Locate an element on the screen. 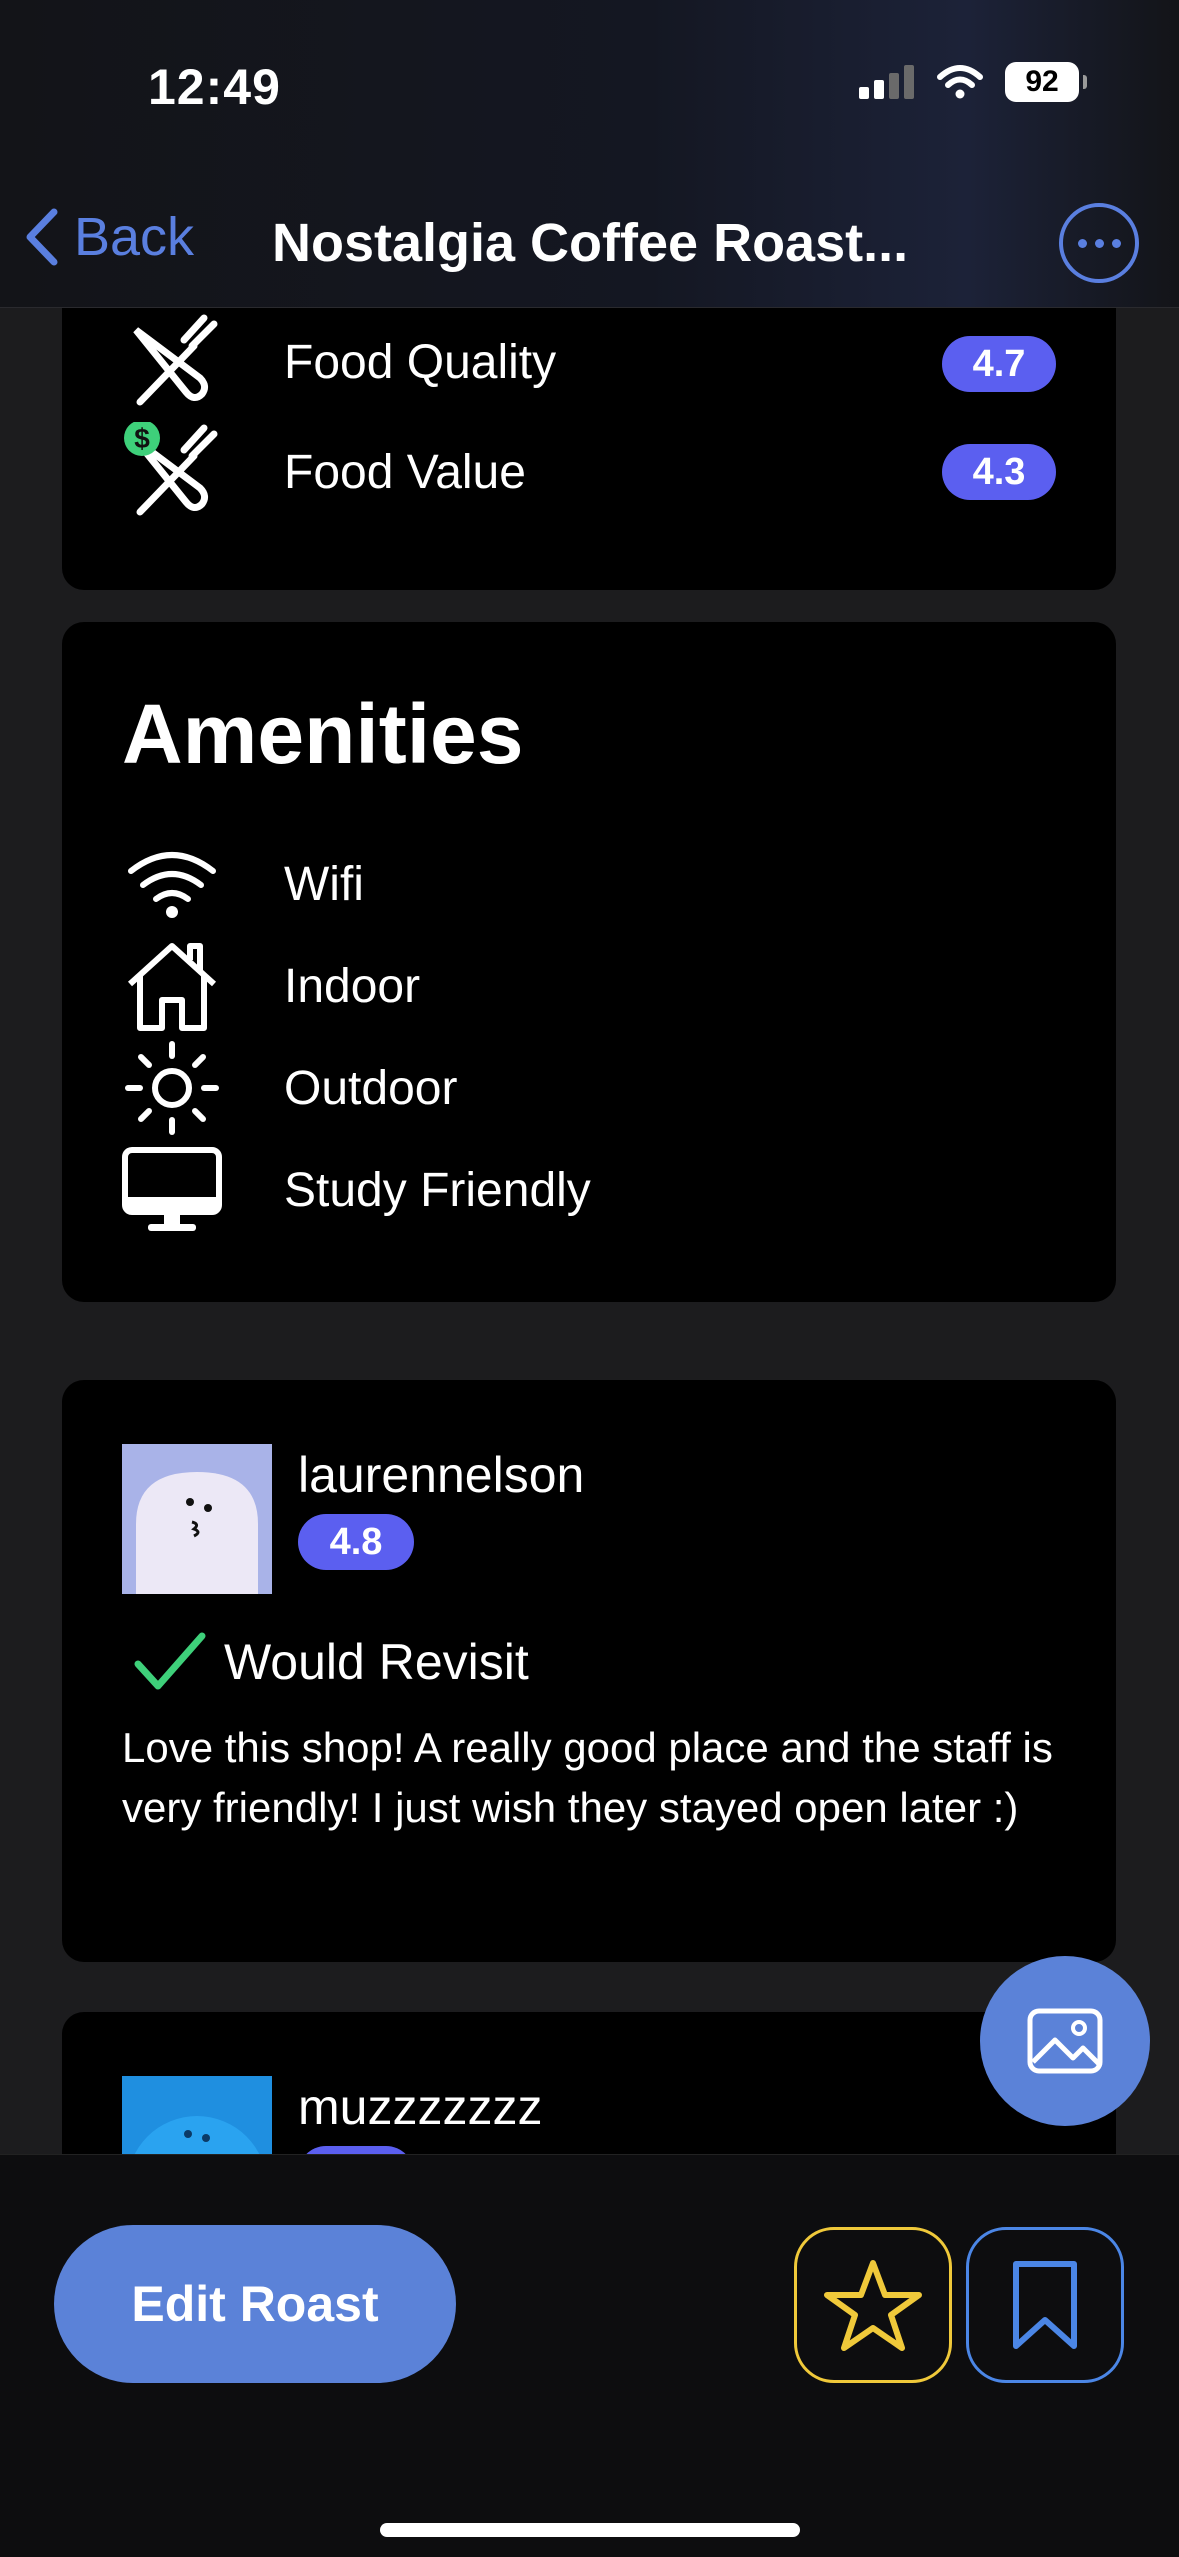  amenity-label: Indoor is located at coordinates (352, 986).